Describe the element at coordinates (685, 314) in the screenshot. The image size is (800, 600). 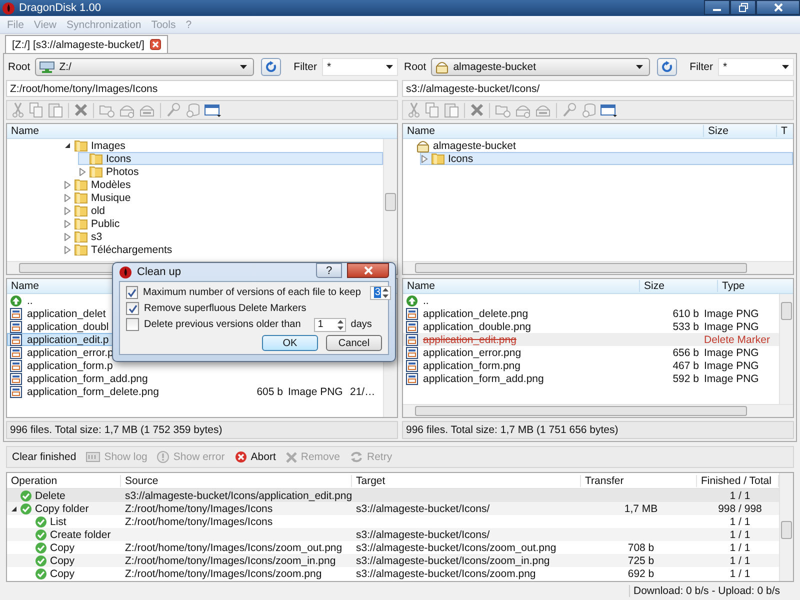
I see `file-size: 610 b` at that location.